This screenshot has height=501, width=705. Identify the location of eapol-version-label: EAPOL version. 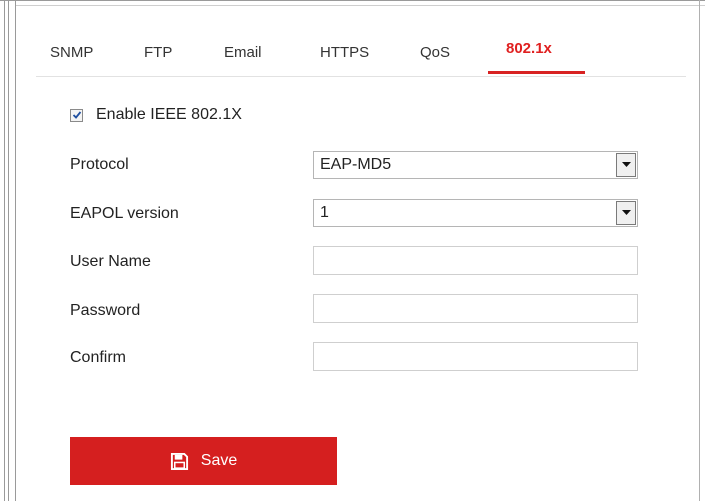
(124, 213).